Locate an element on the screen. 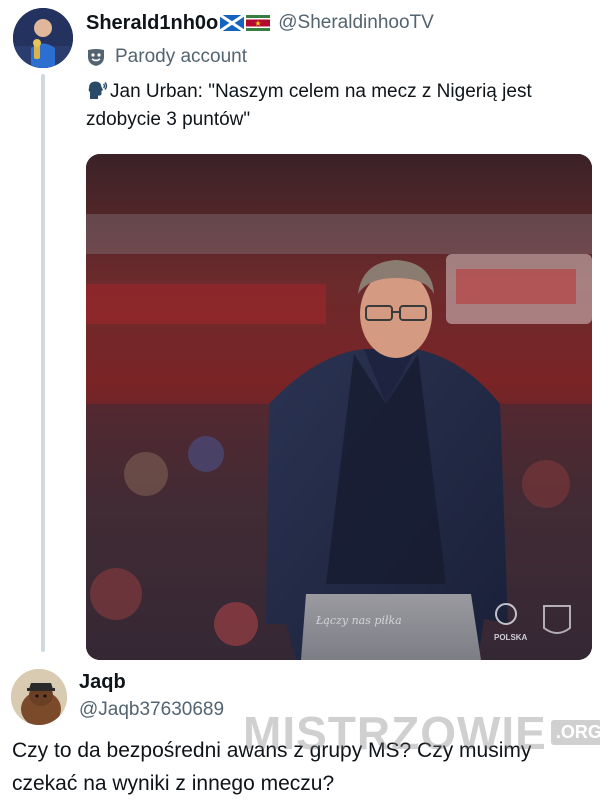  parody-account-text: Parody account is located at coordinates (181, 56).